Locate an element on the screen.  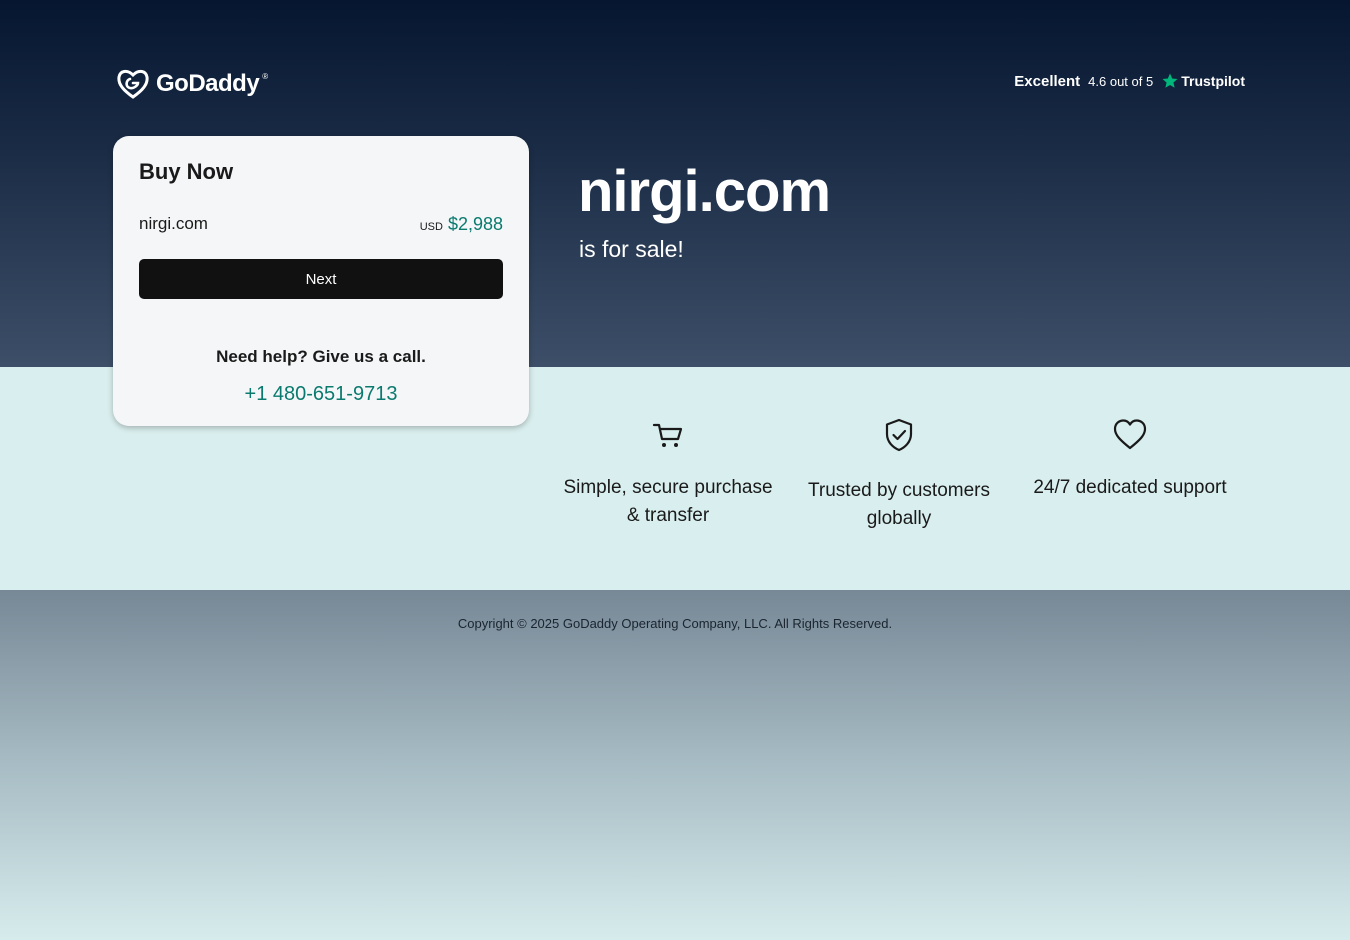
trustpilot-brand: Trustpilot is located at coordinates (1203, 81).